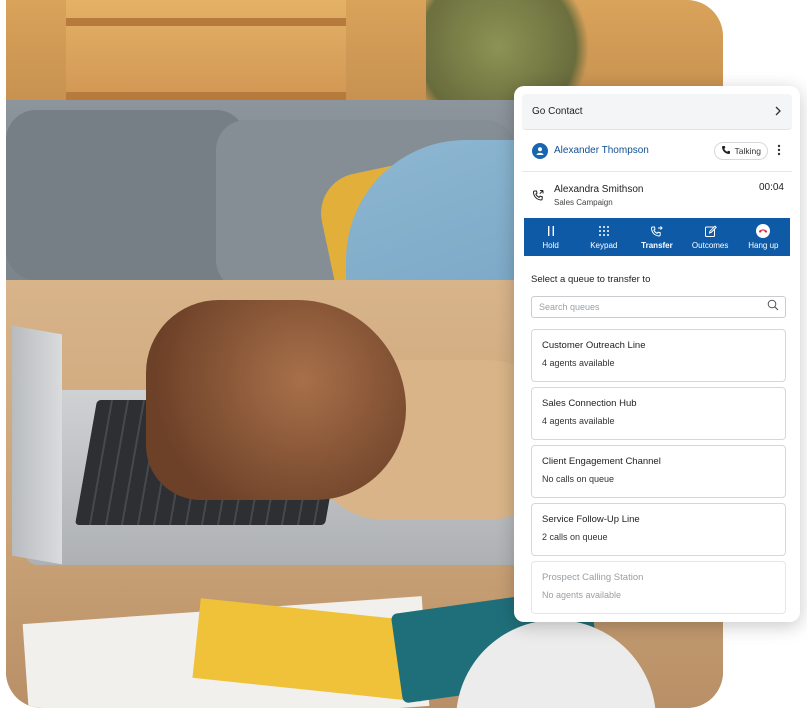 The width and height of the screenshot is (807, 721). Describe the element at coordinates (551, 231) in the screenshot. I see `pause-icon` at that location.